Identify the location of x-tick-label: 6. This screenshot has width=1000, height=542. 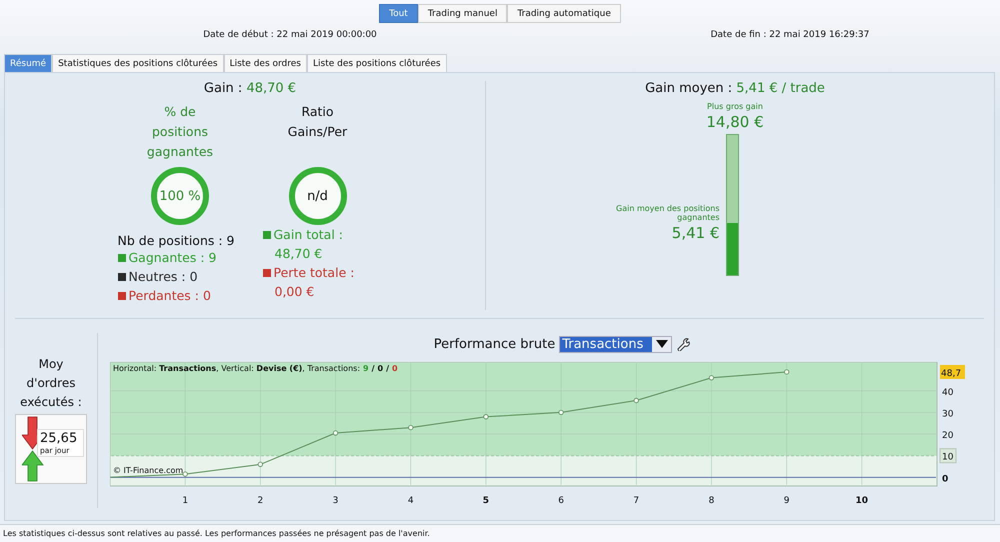
(561, 501).